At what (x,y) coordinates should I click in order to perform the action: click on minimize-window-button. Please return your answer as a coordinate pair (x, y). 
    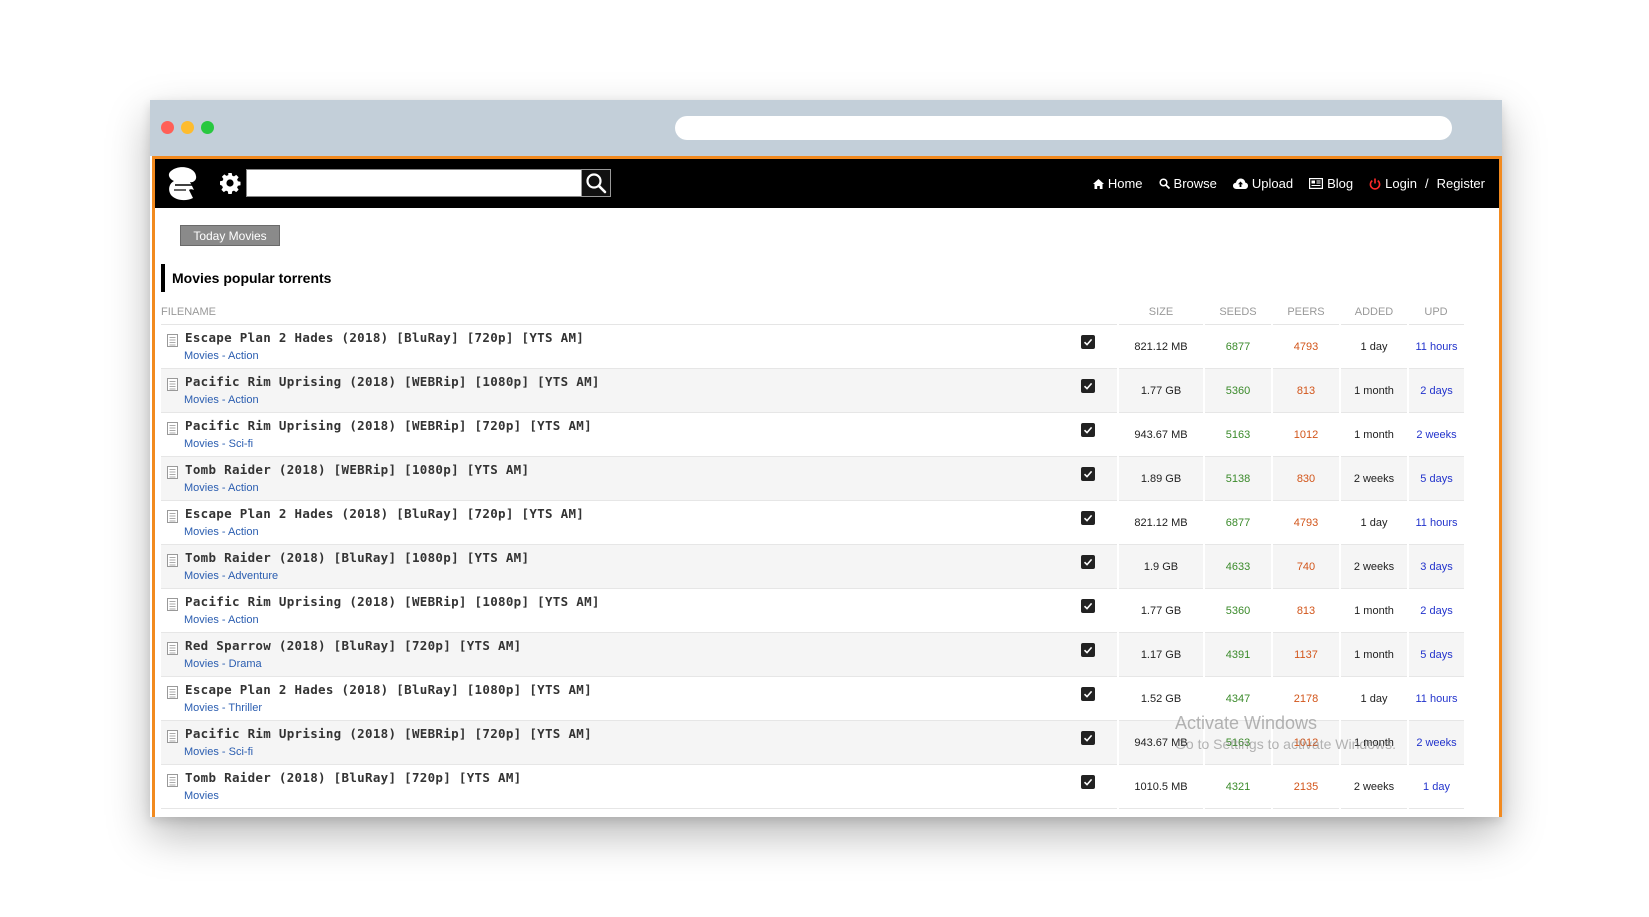
    Looking at the image, I should click on (187, 127).